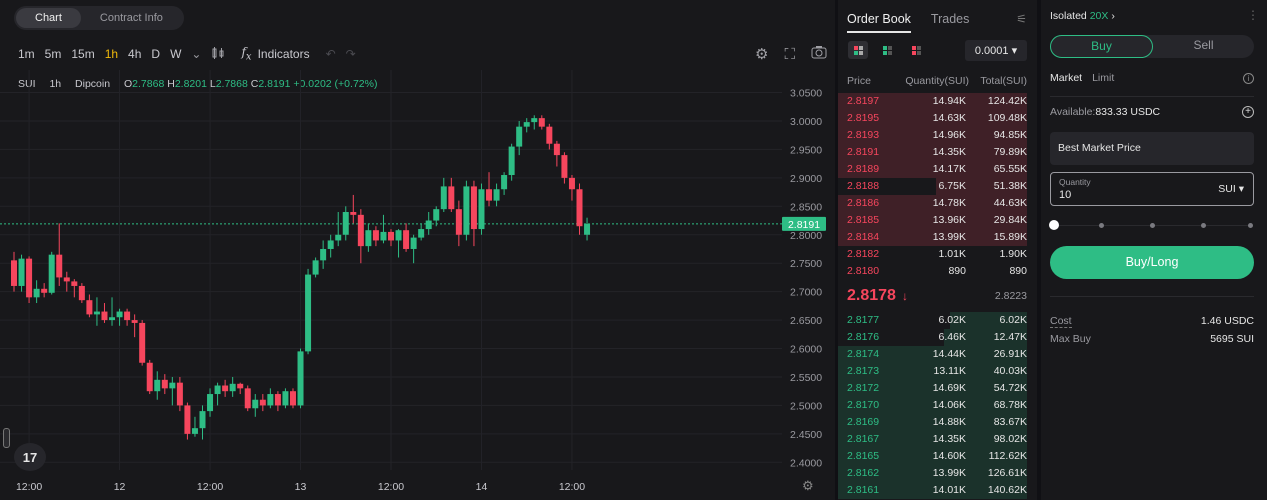  I want to click on bid-row: 2.8177 6.02K 6.02K, so click(937, 320).